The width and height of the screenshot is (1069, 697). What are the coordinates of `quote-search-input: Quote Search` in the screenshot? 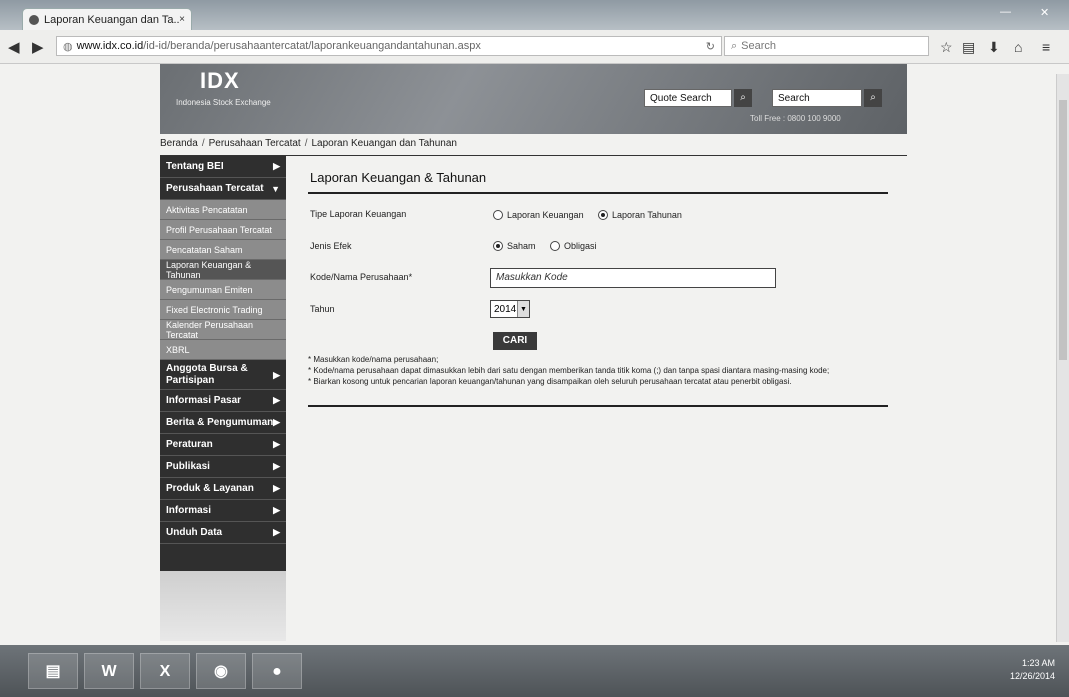 It's located at (688, 98).